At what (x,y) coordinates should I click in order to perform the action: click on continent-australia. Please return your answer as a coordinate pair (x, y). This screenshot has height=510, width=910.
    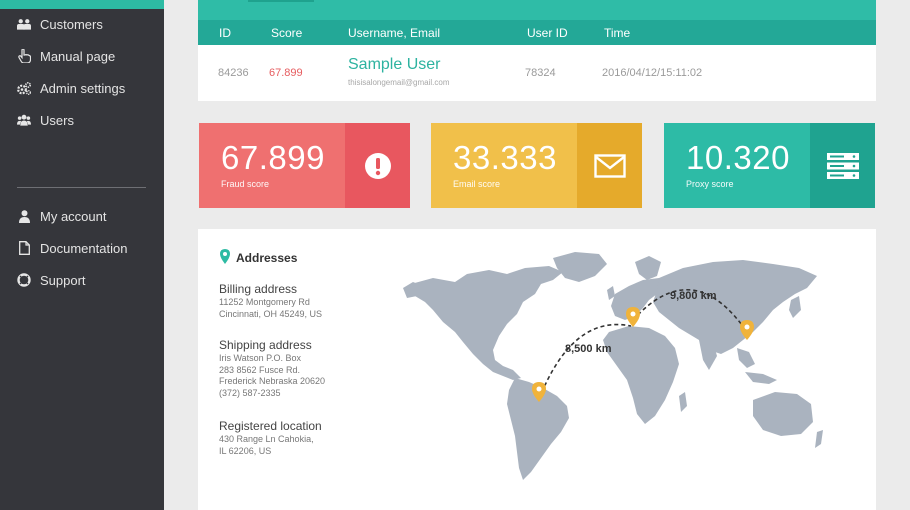
    Looking at the image, I should click on (783, 414).